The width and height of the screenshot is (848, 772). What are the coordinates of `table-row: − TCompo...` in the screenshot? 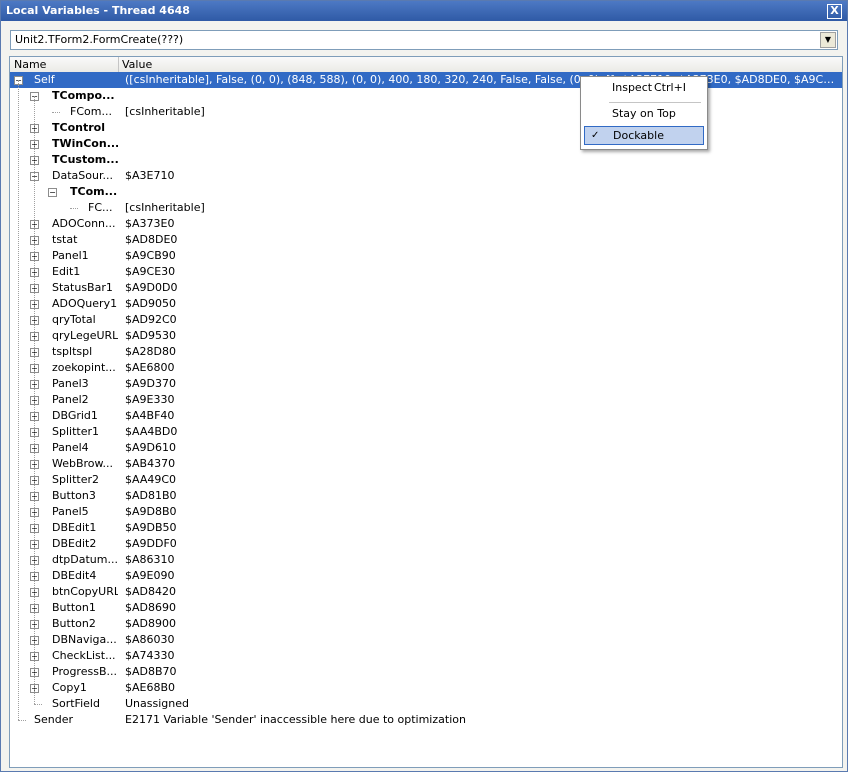 It's located at (426, 96).